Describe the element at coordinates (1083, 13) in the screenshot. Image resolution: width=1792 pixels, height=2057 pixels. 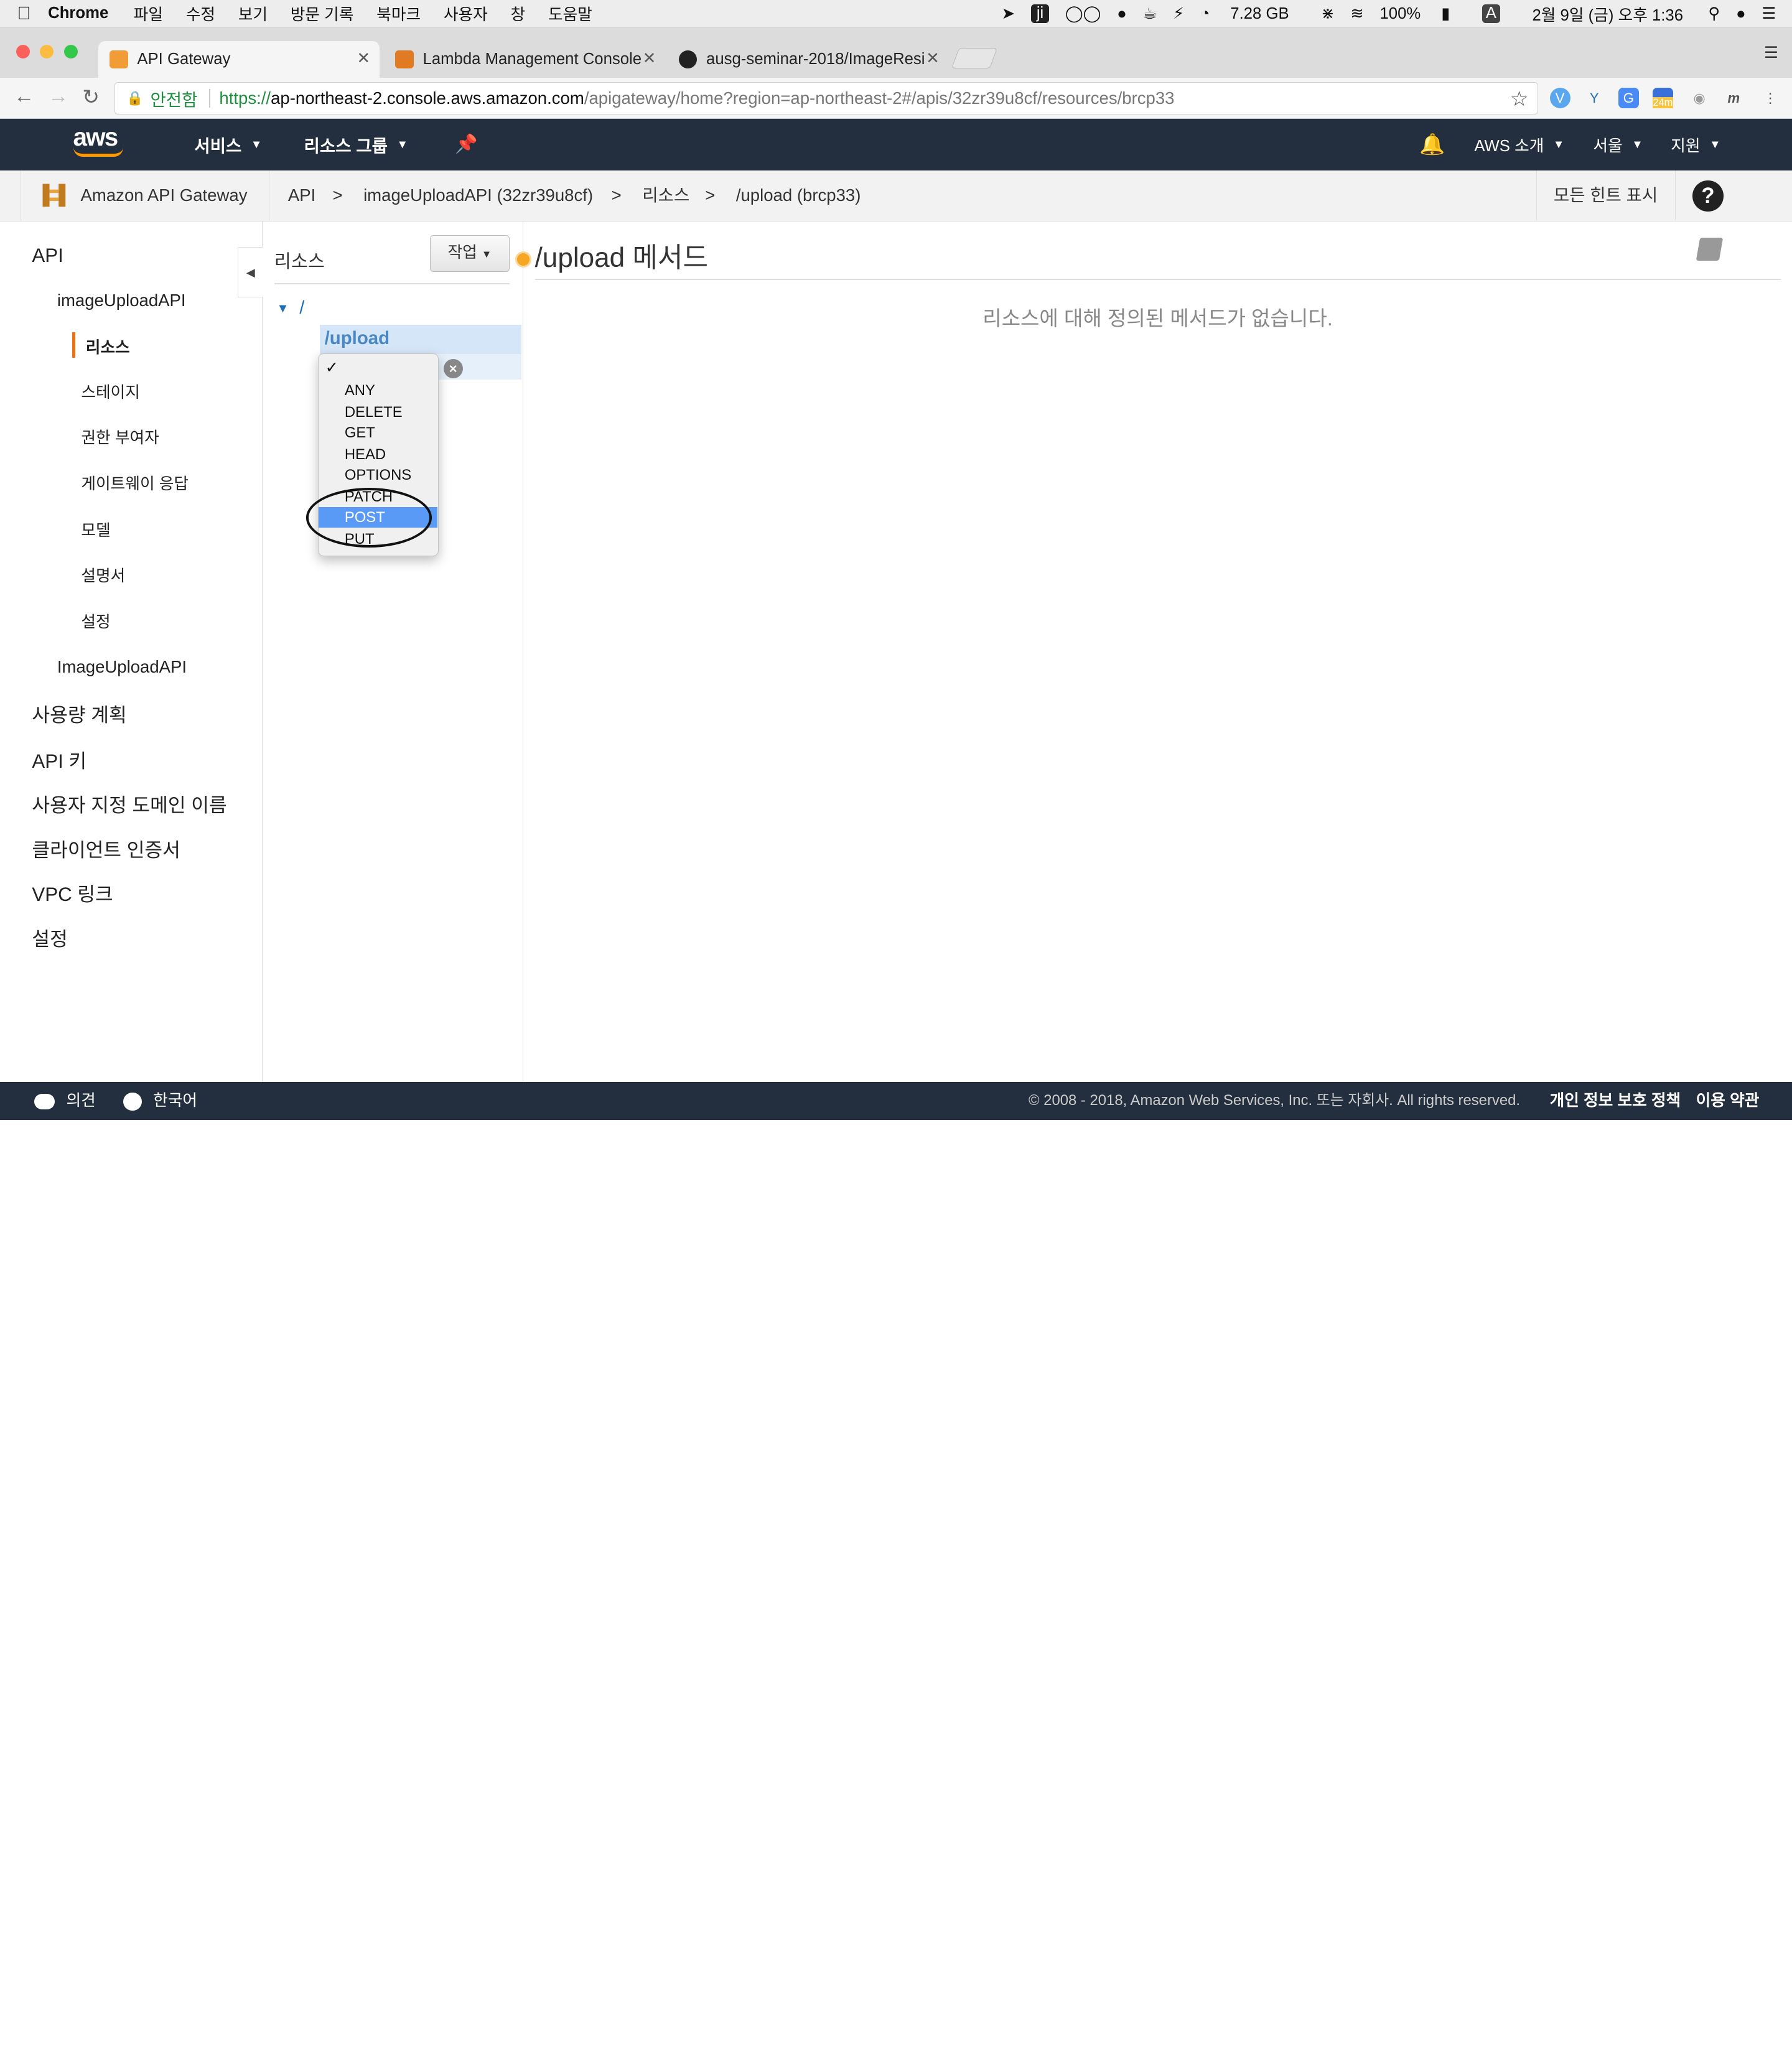
I see `glasses-icon: ◯◯` at that location.